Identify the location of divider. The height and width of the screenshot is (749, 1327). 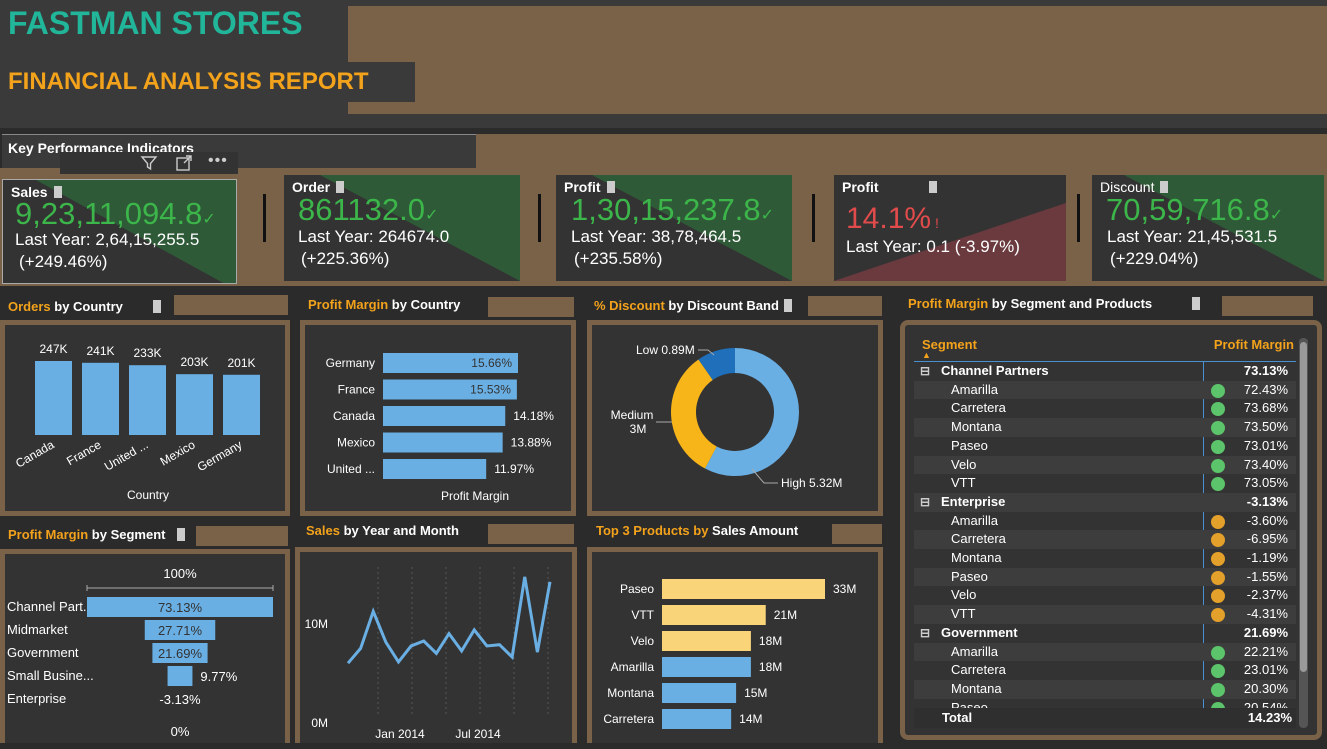
(1078, 218).